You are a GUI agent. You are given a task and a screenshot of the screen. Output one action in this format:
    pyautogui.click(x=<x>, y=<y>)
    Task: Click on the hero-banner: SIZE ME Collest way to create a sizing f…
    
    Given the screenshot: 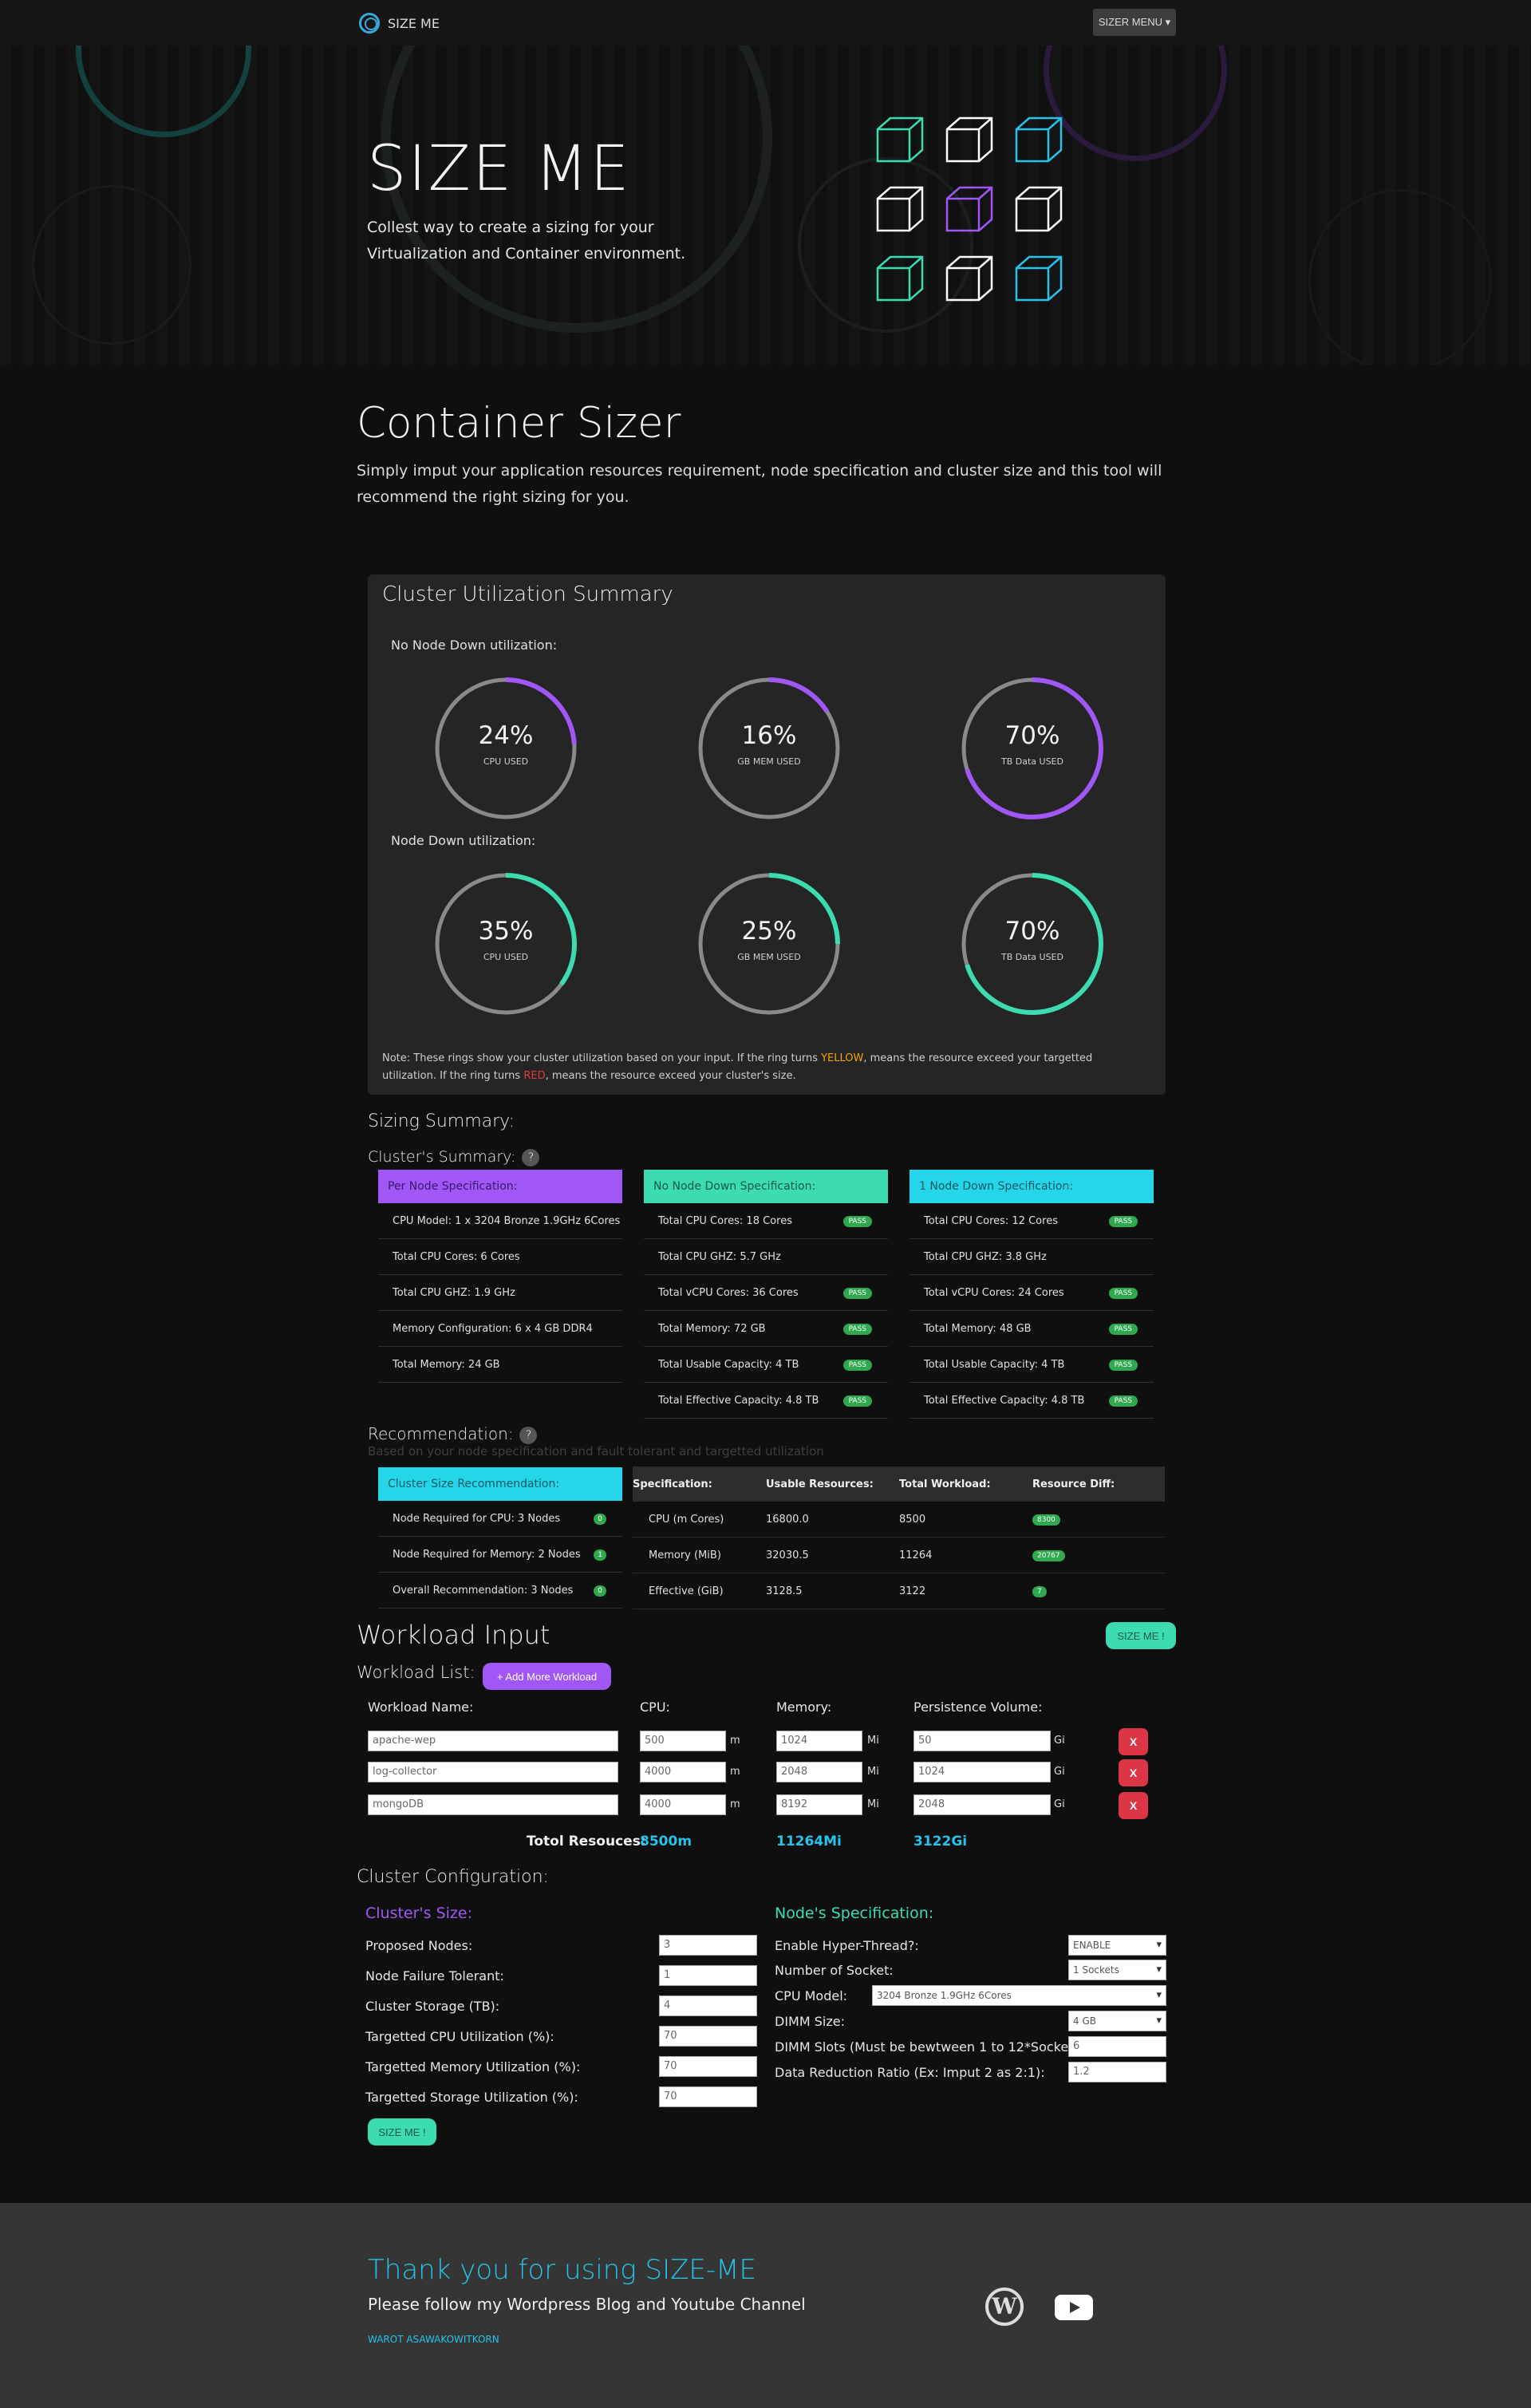 What is the action you would take?
    pyautogui.click(x=765, y=205)
    